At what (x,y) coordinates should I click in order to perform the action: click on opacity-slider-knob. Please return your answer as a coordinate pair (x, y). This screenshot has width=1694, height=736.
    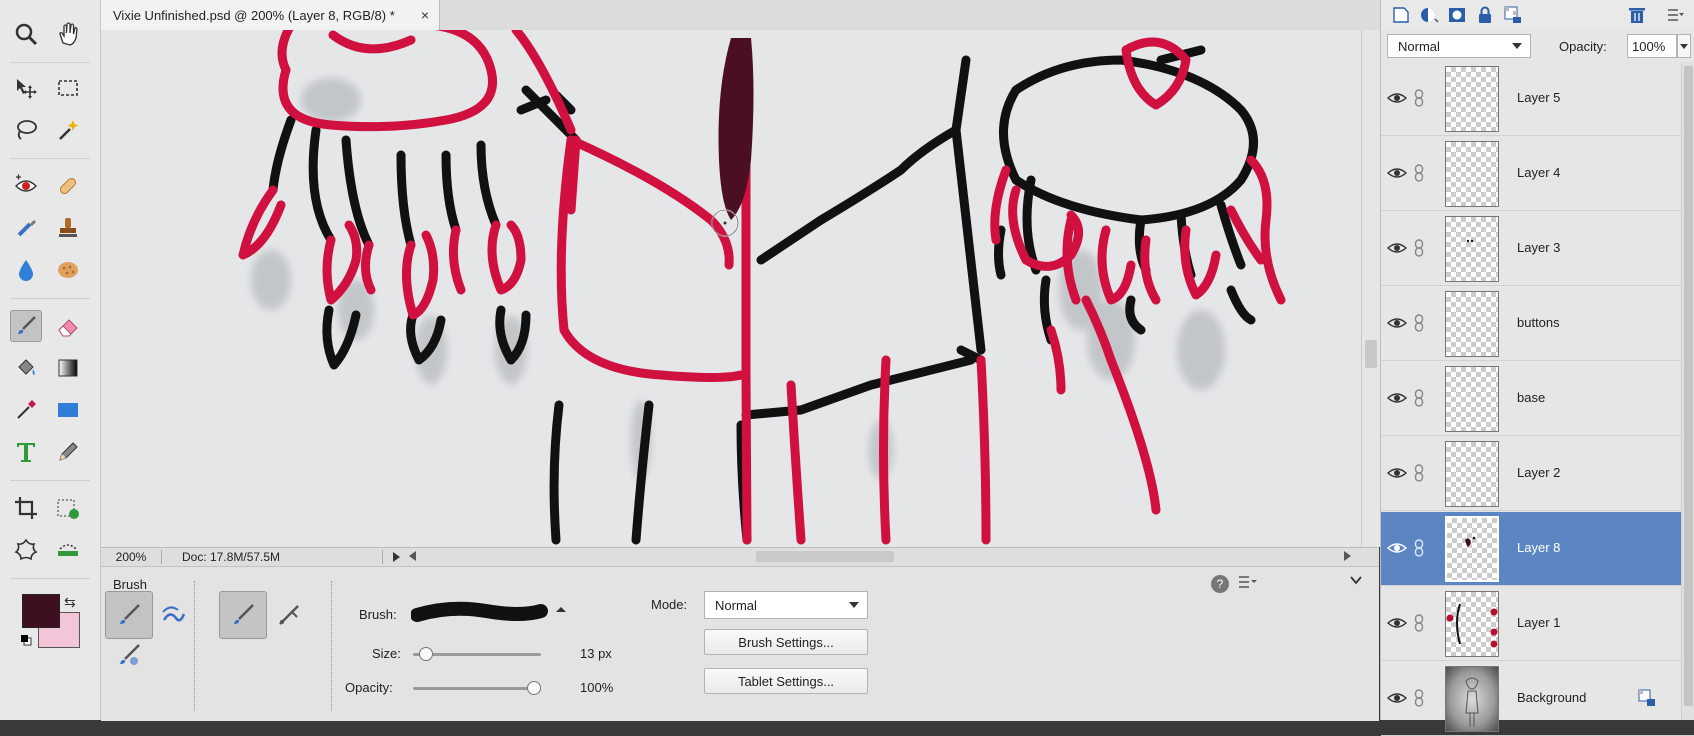
    Looking at the image, I should click on (534, 688).